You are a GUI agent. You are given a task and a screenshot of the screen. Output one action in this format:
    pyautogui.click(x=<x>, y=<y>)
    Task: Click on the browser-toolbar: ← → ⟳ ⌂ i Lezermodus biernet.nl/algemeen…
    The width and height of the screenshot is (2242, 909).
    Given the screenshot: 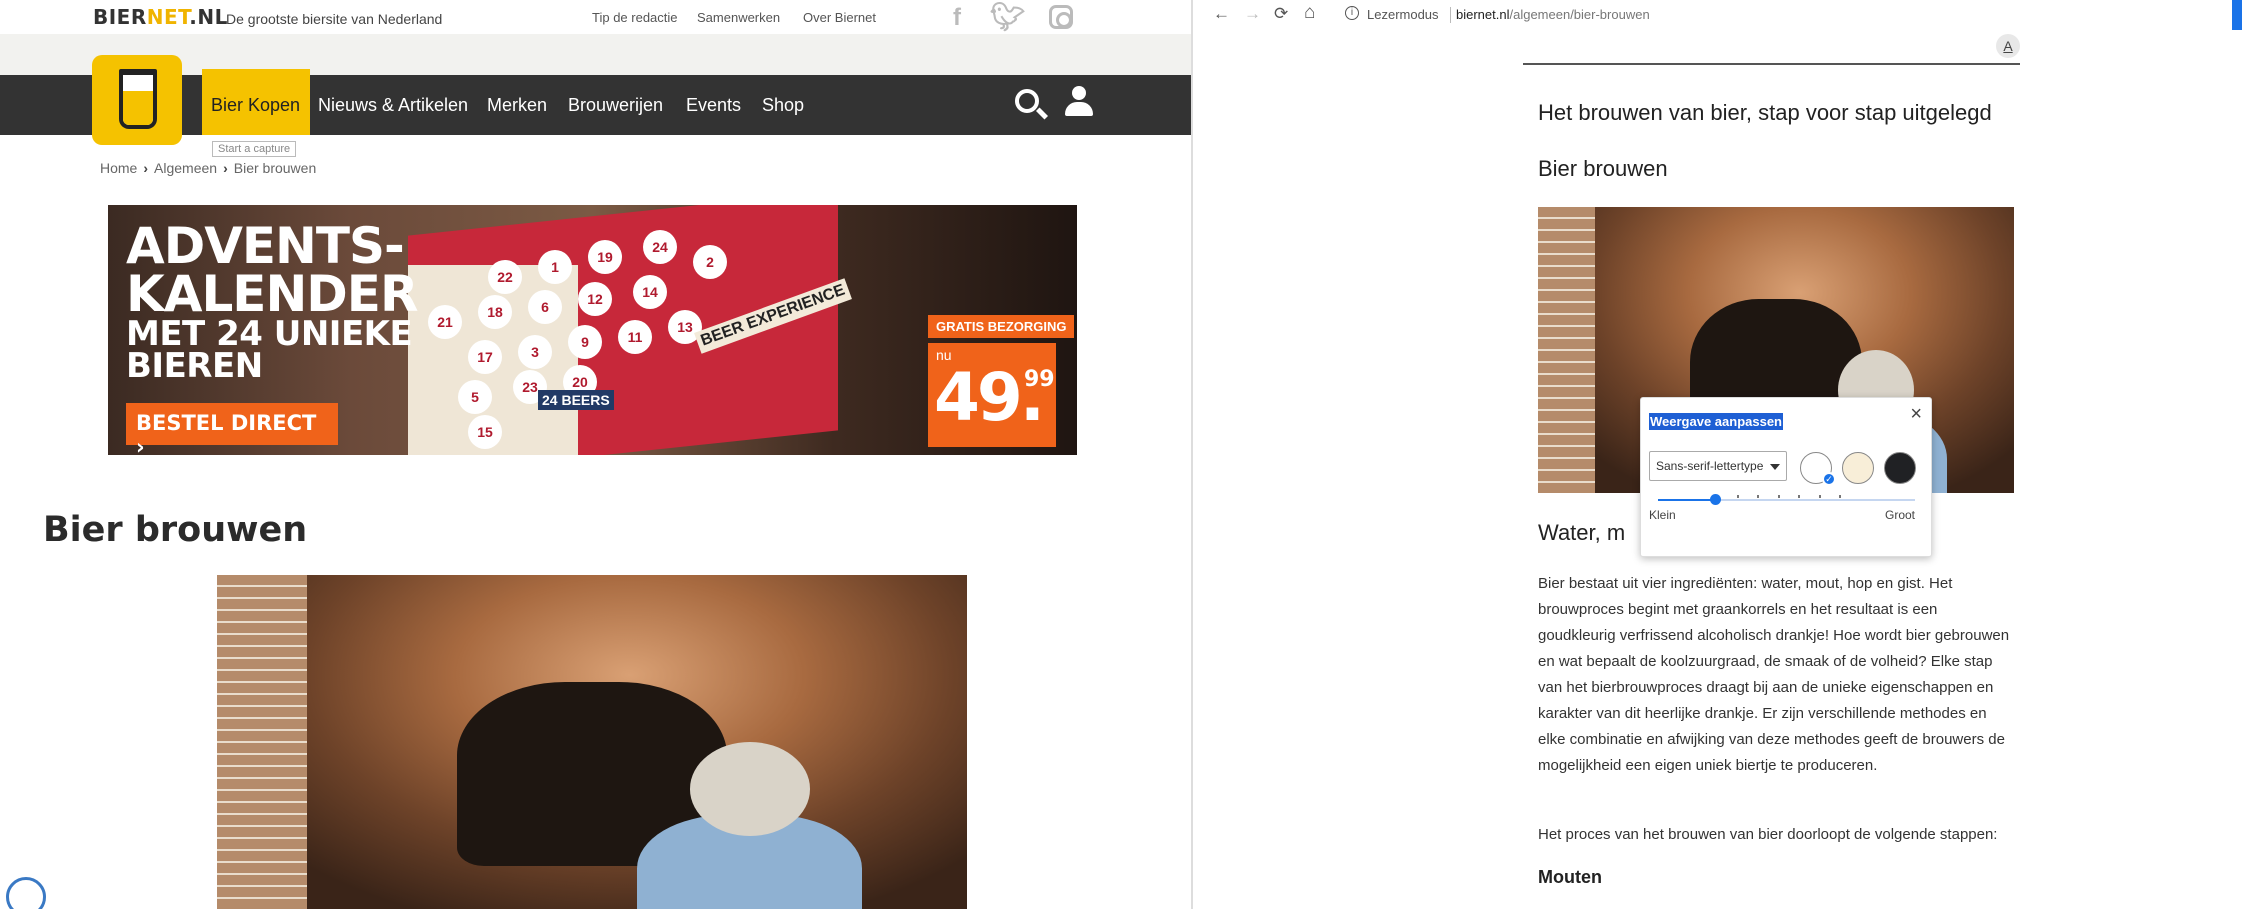 What is the action you would take?
    pyautogui.click(x=1717, y=15)
    